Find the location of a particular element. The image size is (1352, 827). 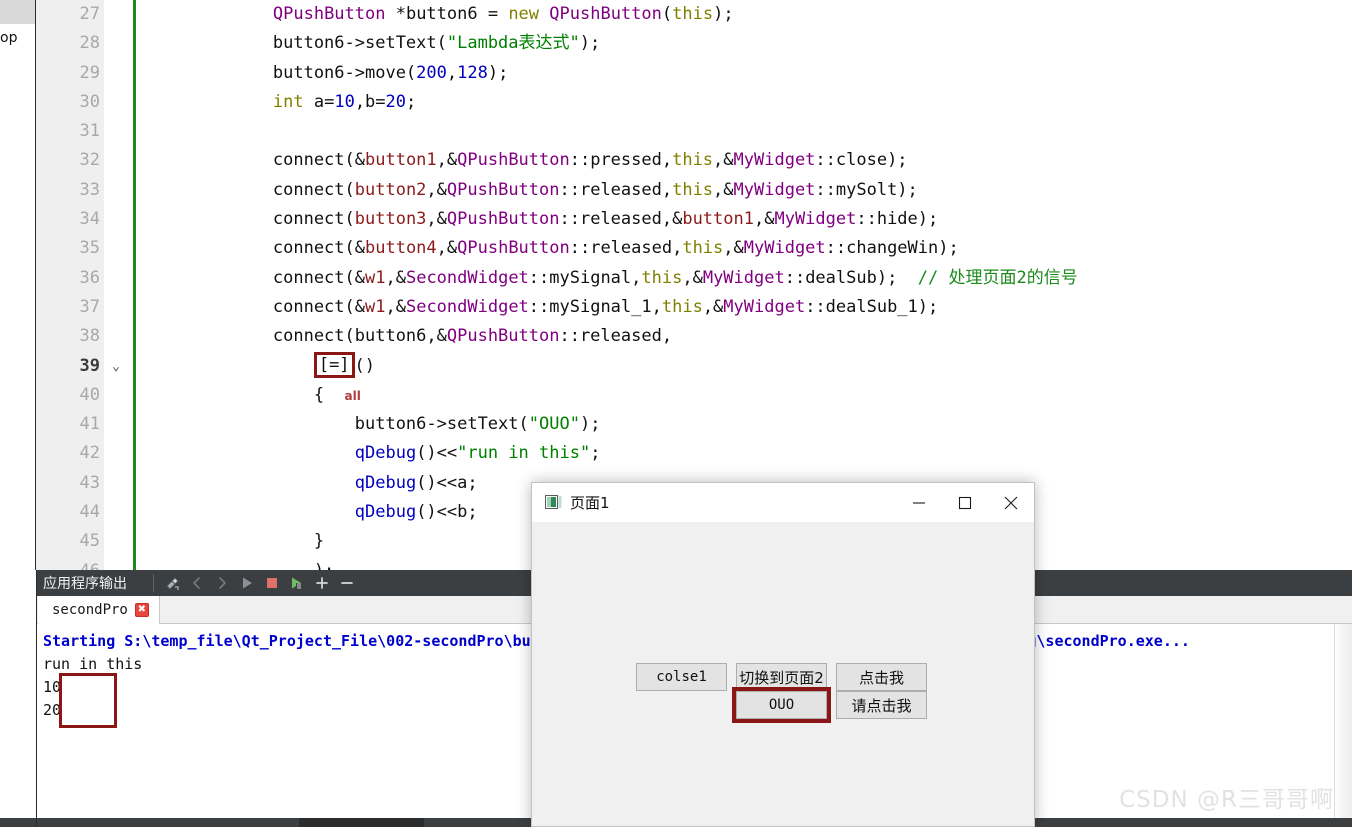

code-token: button3 is located at coordinates (390, 219).